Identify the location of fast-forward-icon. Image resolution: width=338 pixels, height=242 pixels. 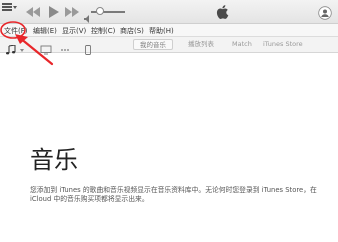
(72, 12).